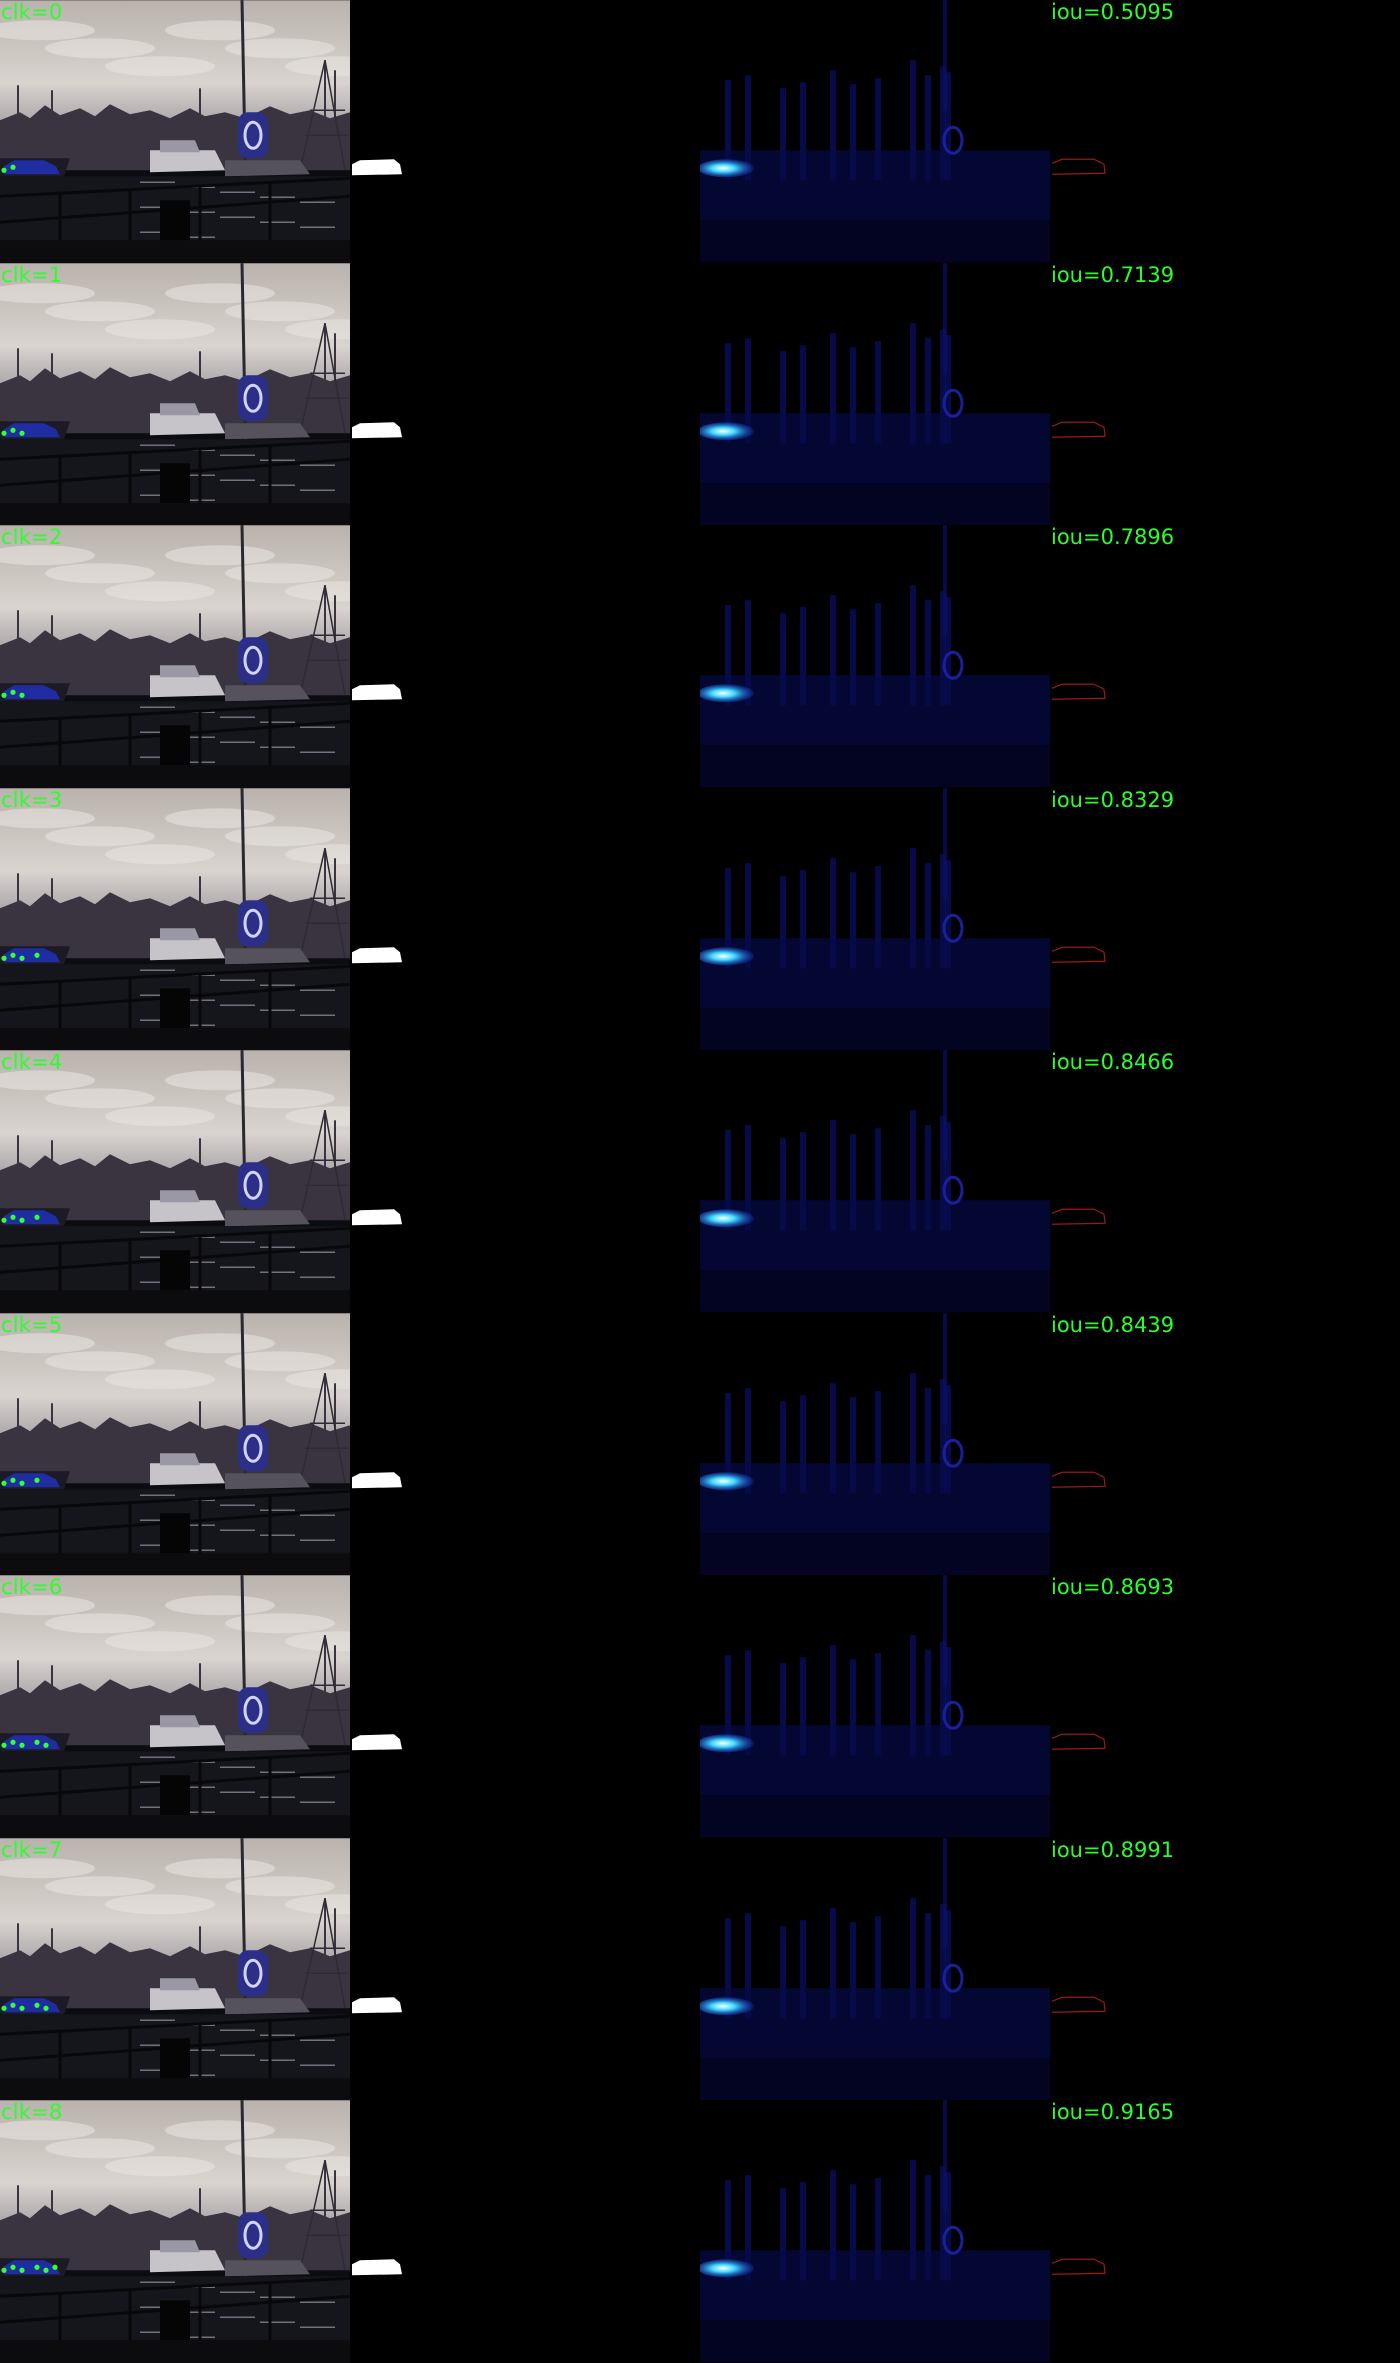 Image resolution: width=1400 pixels, height=2363 pixels. What do you see at coordinates (377, 2005) in the screenshot?
I see `prediction-mask` at bounding box center [377, 2005].